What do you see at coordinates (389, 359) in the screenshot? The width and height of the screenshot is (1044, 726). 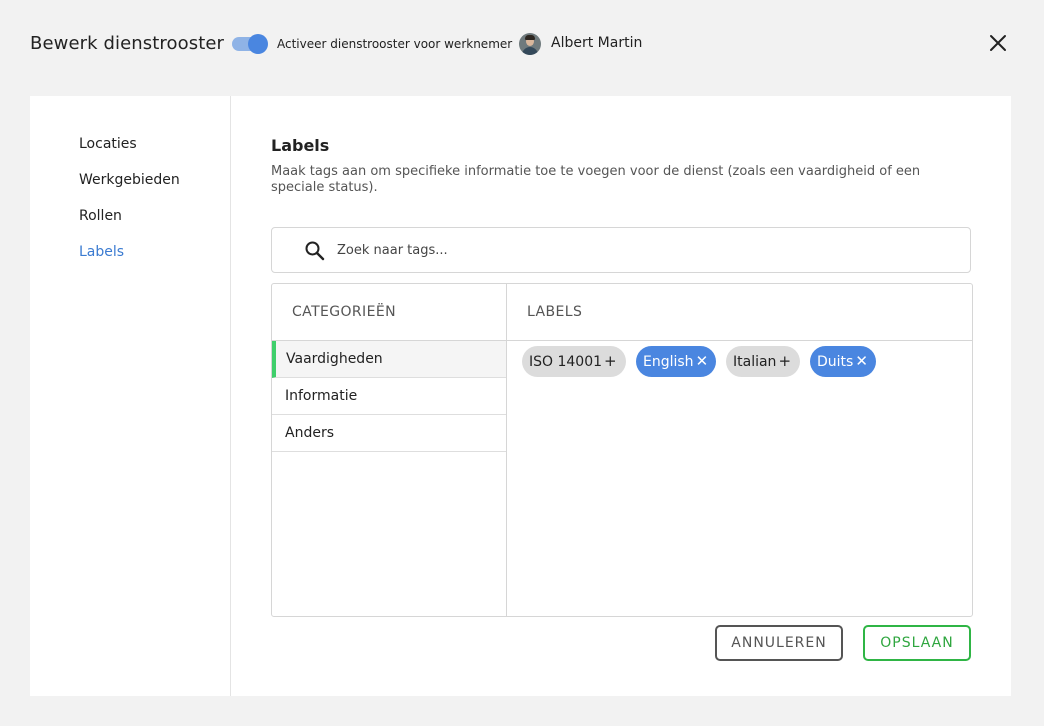 I see `category-vaardigheden: Vaardigheden` at bounding box center [389, 359].